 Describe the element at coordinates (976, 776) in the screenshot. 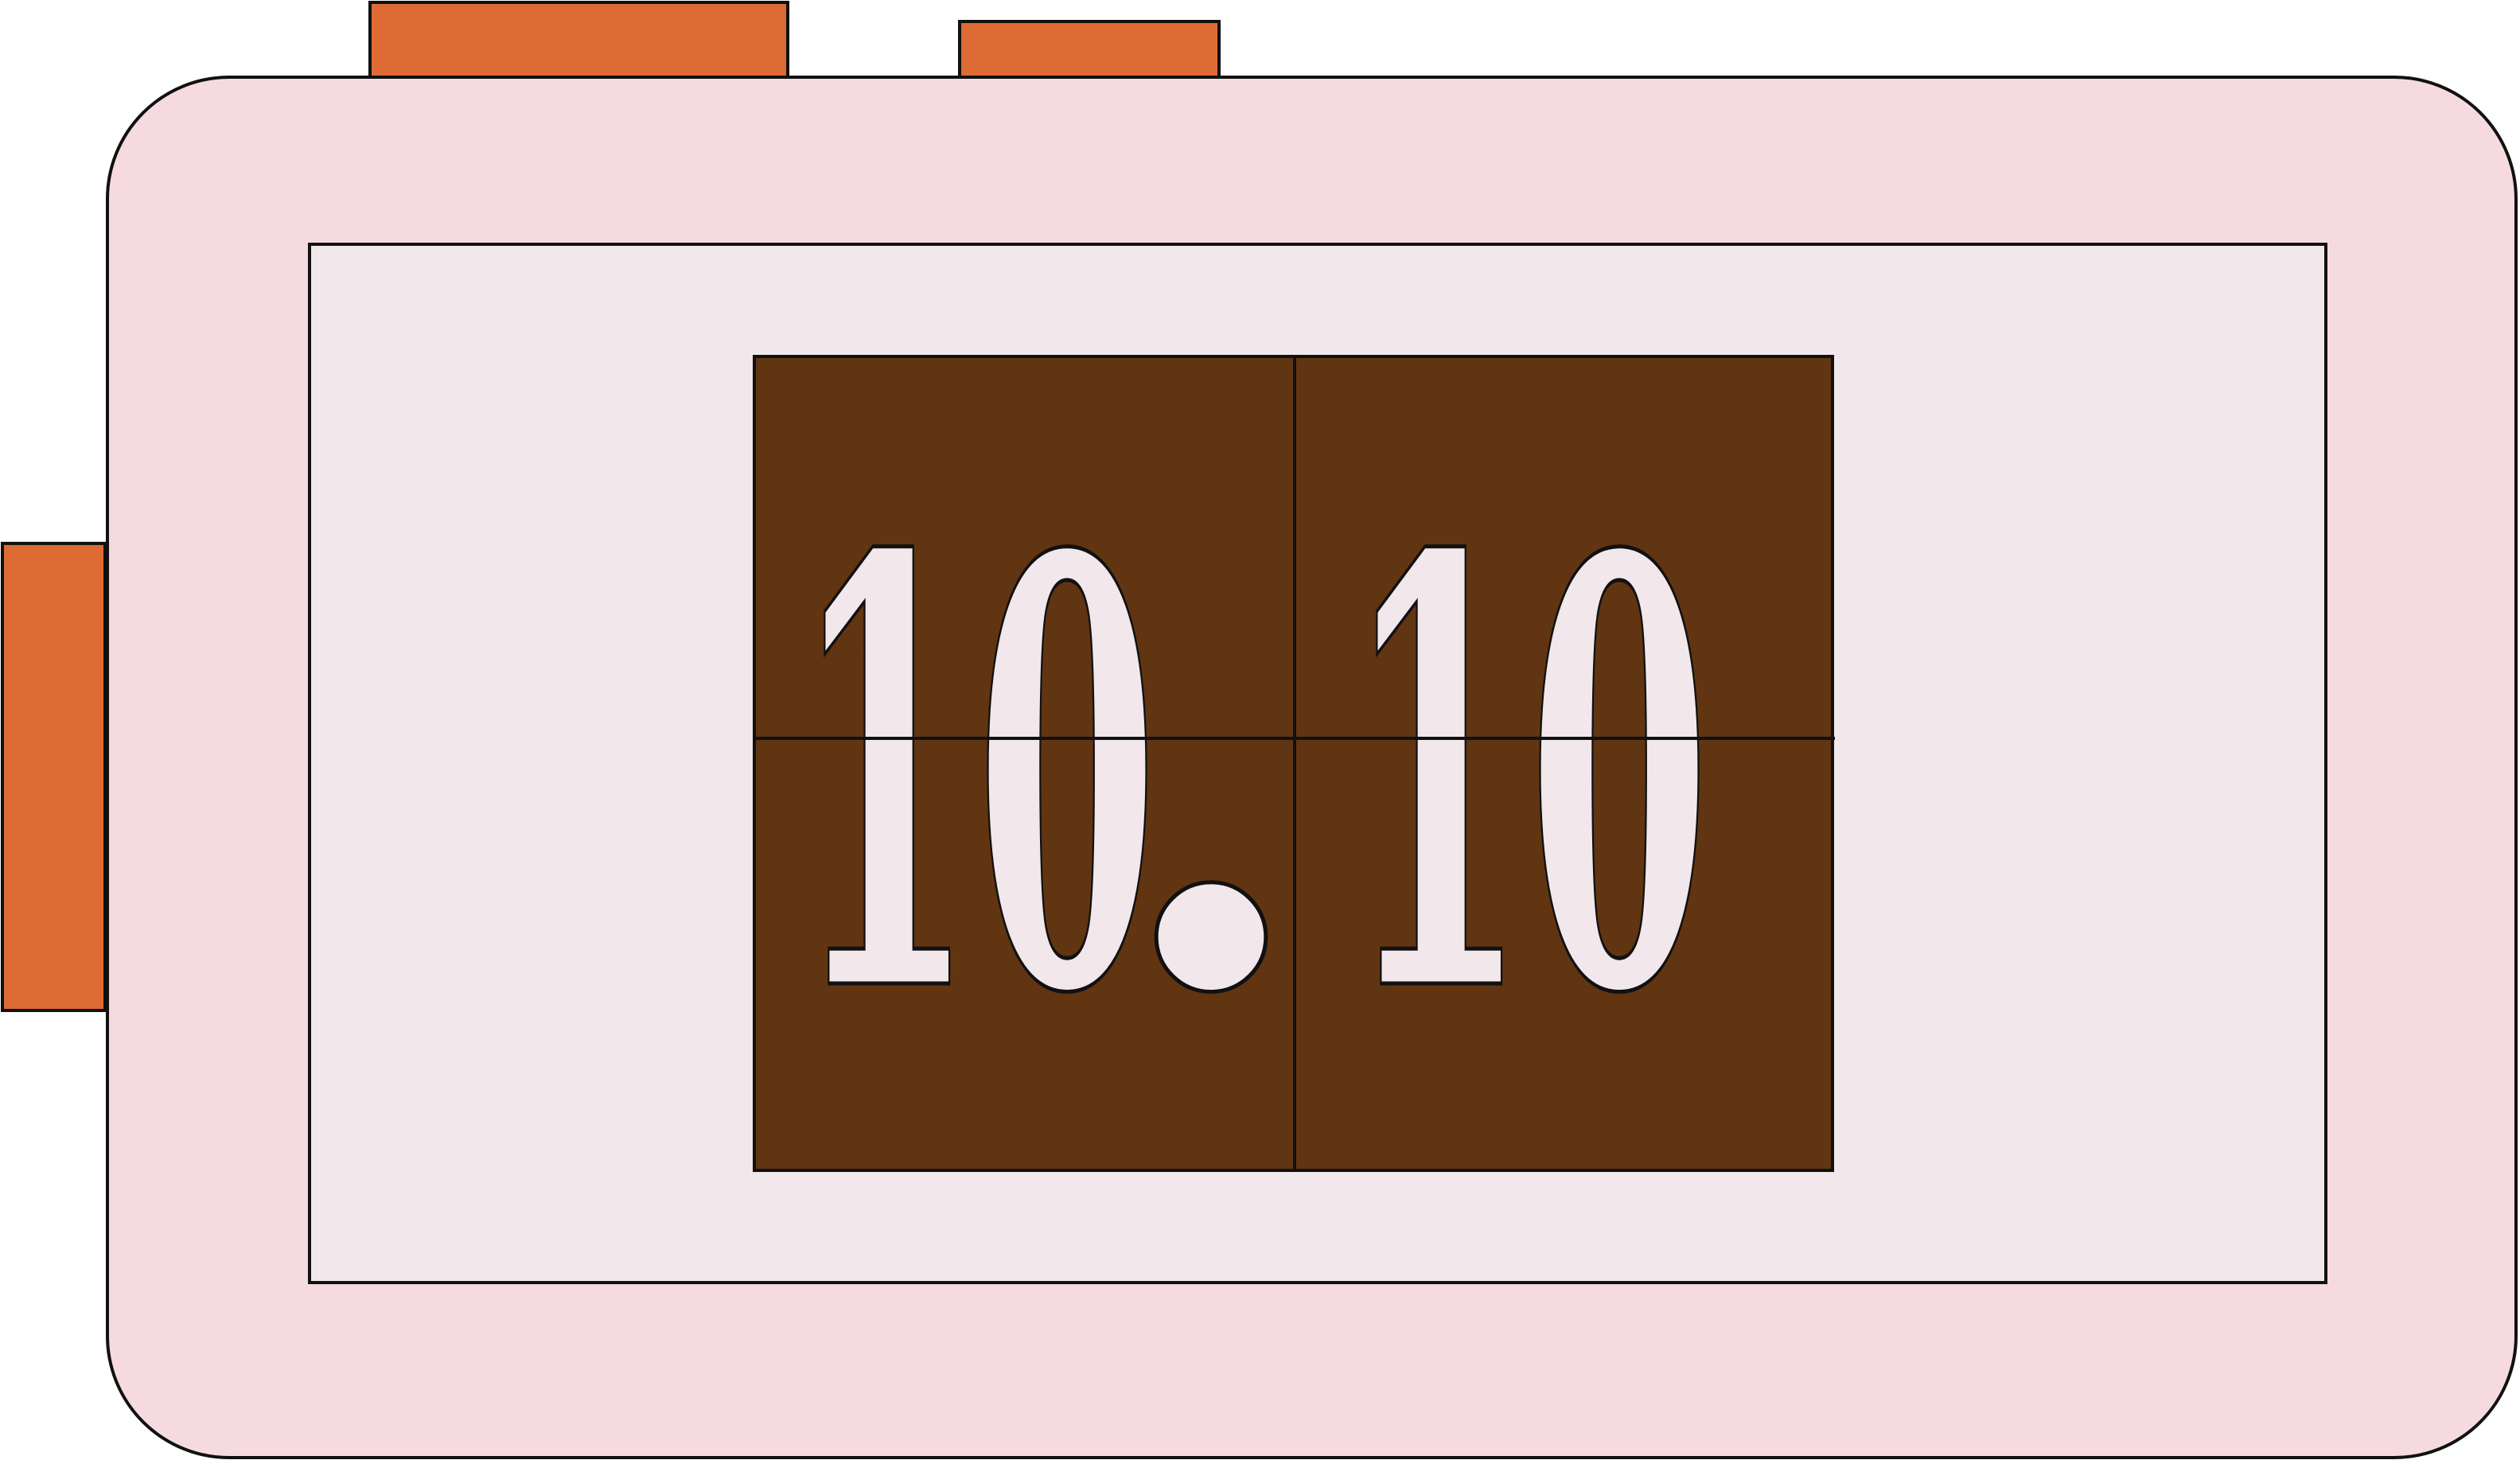

I see `hours-text: 10` at that location.